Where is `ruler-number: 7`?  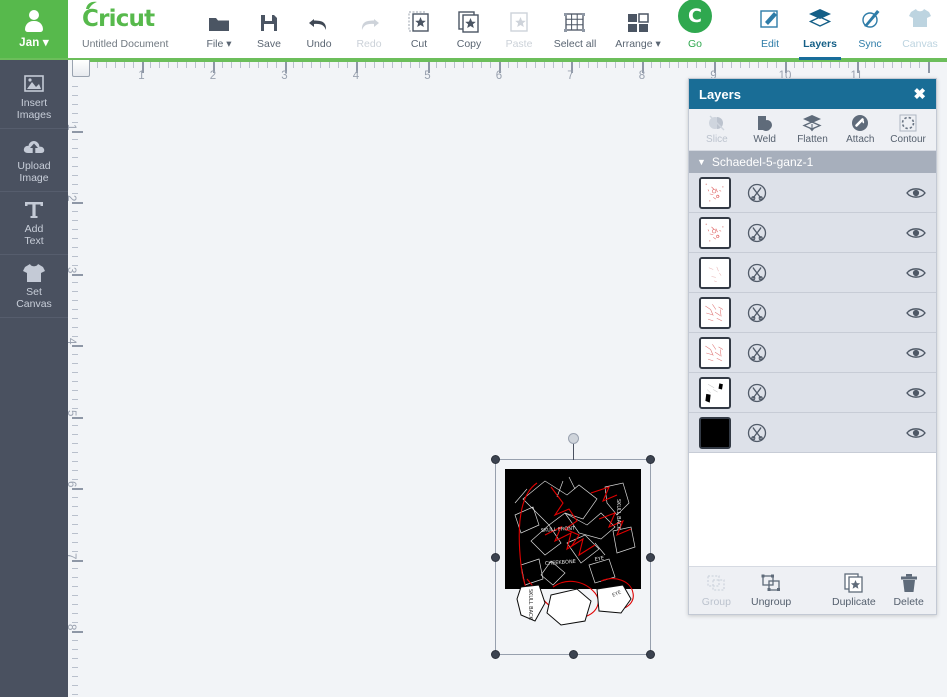
ruler-number: 7 is located at coordinates (72, 556).